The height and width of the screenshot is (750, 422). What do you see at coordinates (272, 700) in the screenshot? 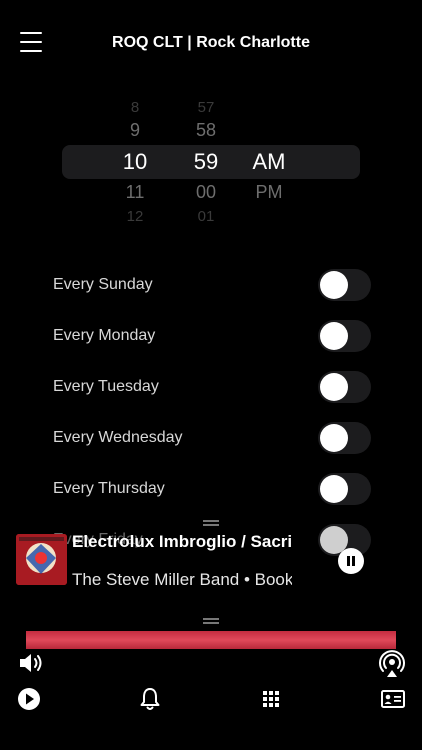
I see `grid-icon` at bounding box center [272, 700].